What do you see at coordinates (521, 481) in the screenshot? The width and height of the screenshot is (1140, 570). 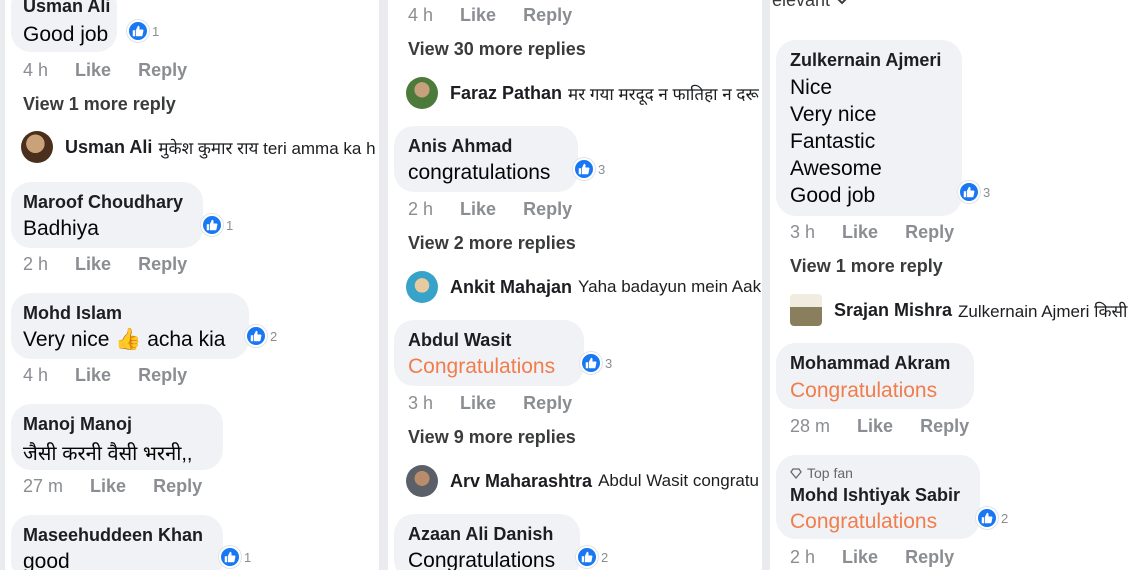 I see `reply-author: Arv Maharashtra` at bounding box center [521, 481].